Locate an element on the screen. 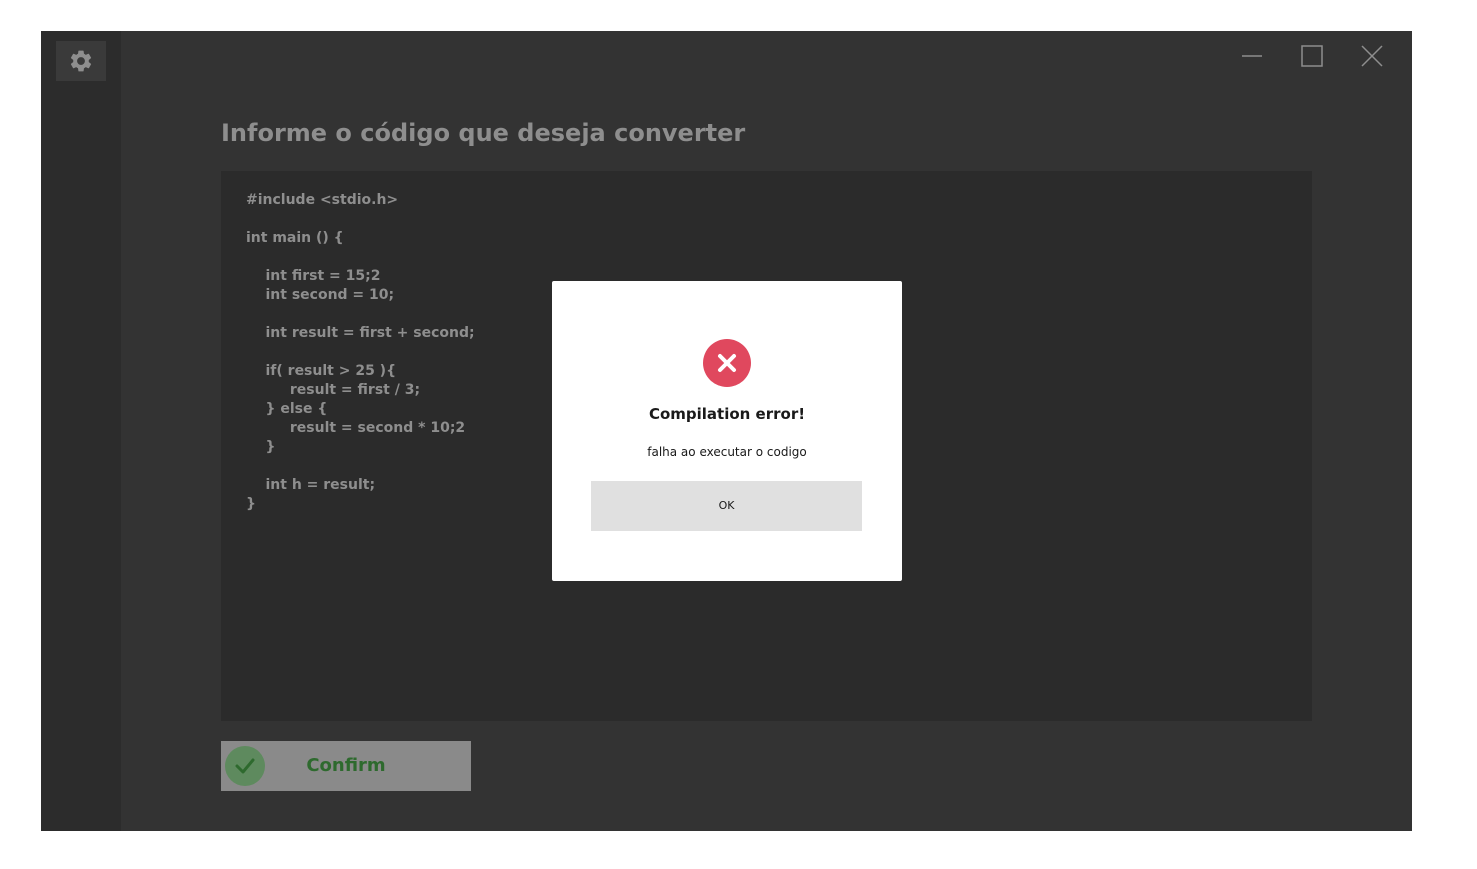 The width and height of the screenshot is (1477, 869). close-button is located at coordinates (1372, 56).